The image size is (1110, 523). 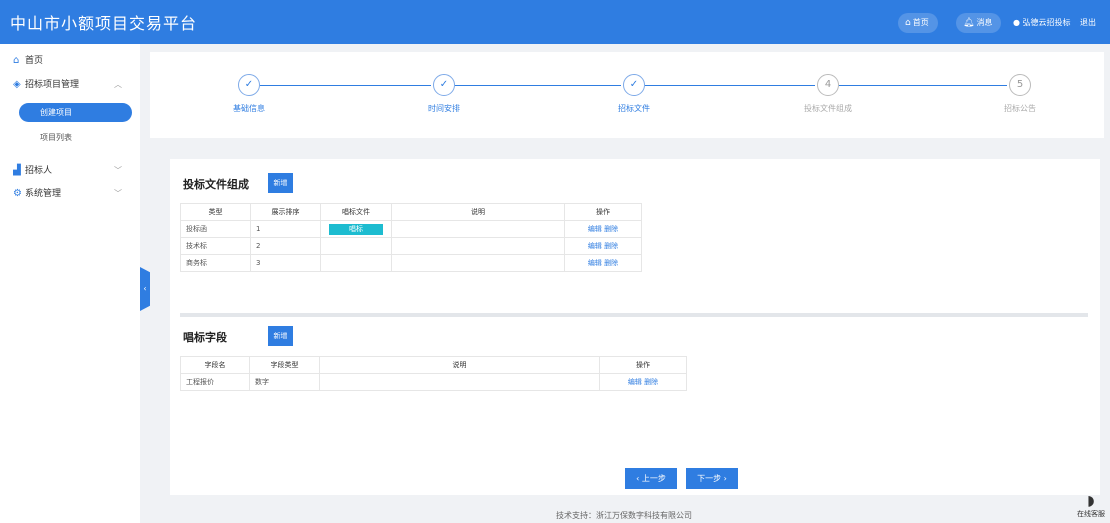 I want to click on messages-button: 🔔︎ 消息, so click(x=979, y=23).